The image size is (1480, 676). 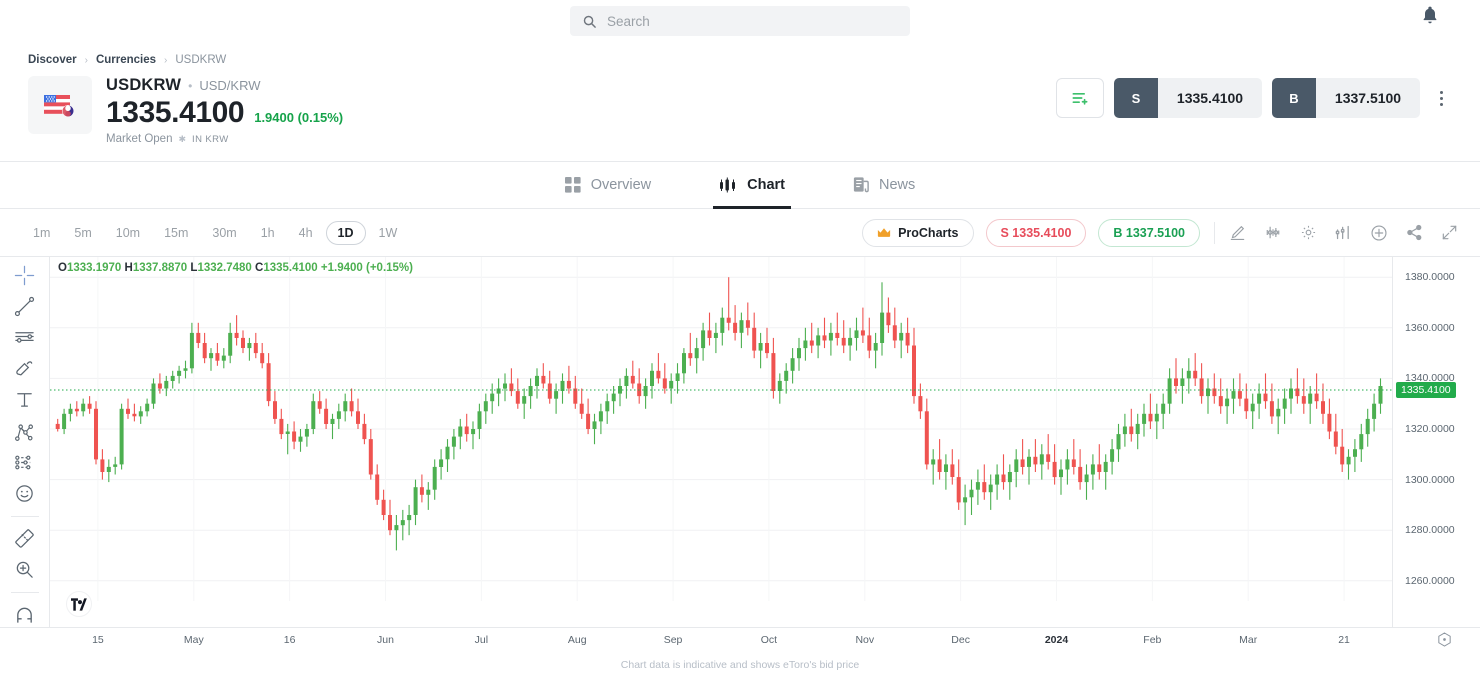 I want to click on drawing-toolbar, so click(x=25, y=442).